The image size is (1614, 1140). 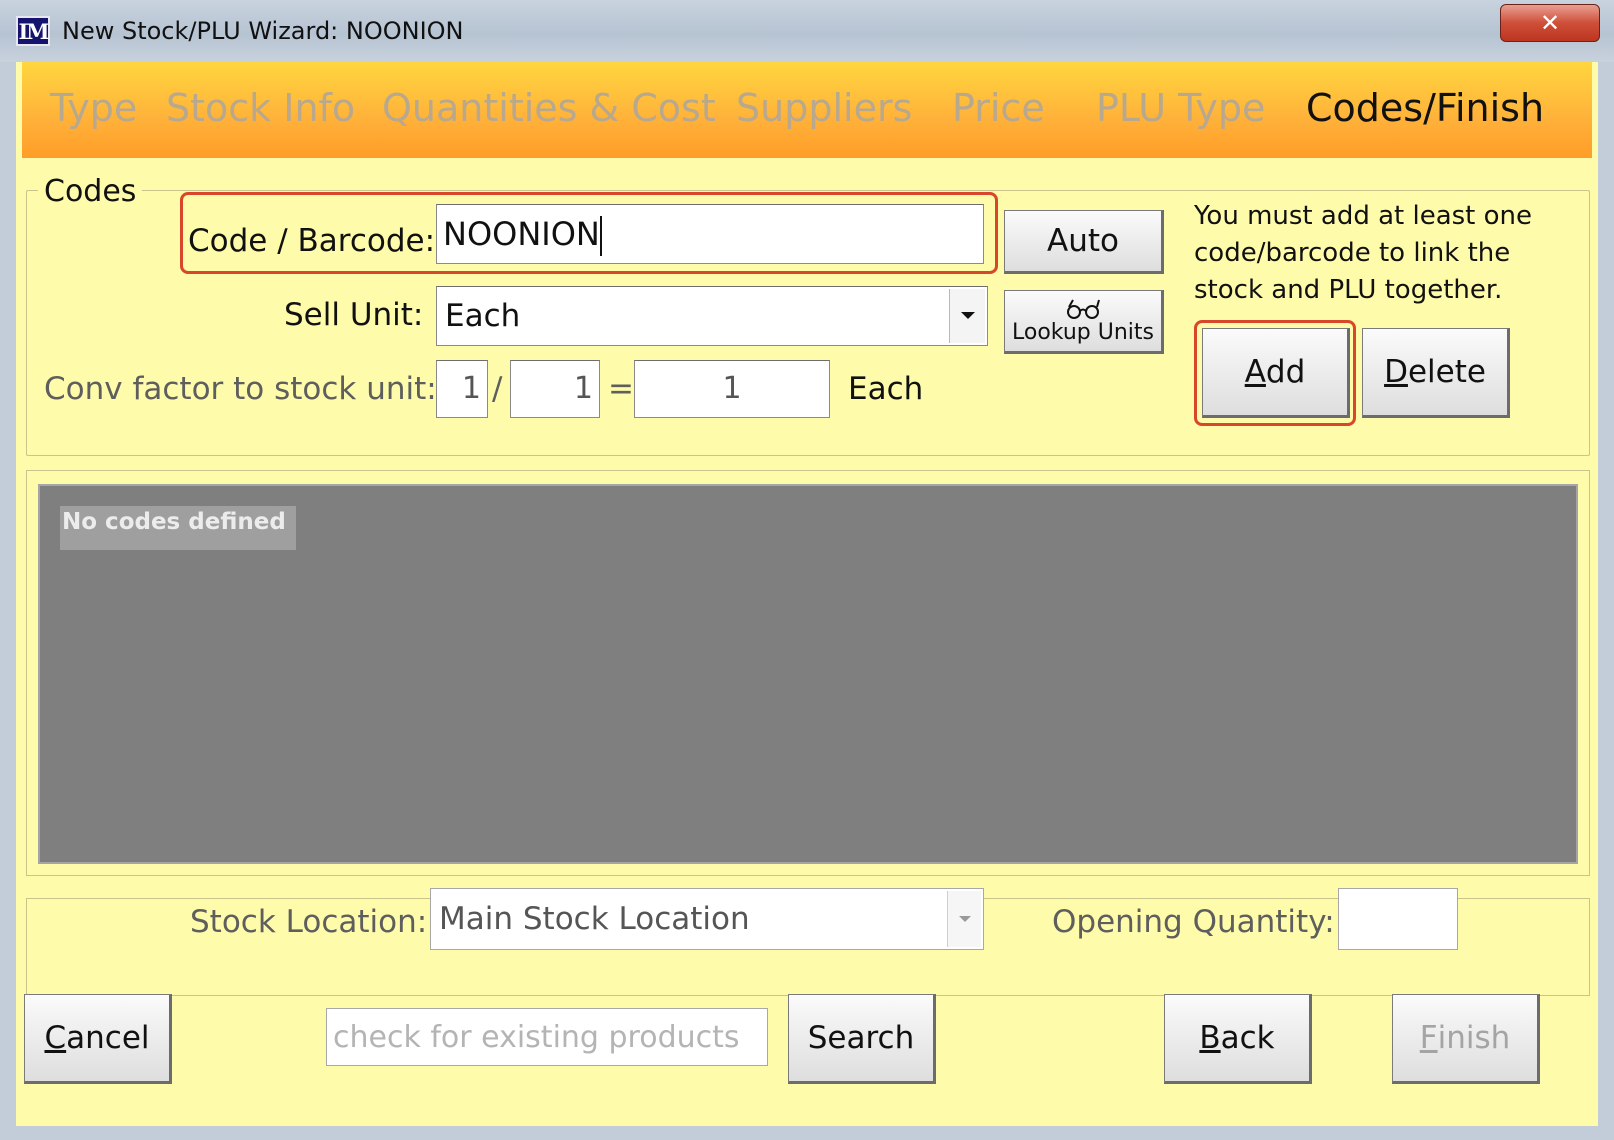 What do you see at coordinates (1083, 309) in the screenshot?
I see `glasses-icon` at bounding box center [1083, 309].